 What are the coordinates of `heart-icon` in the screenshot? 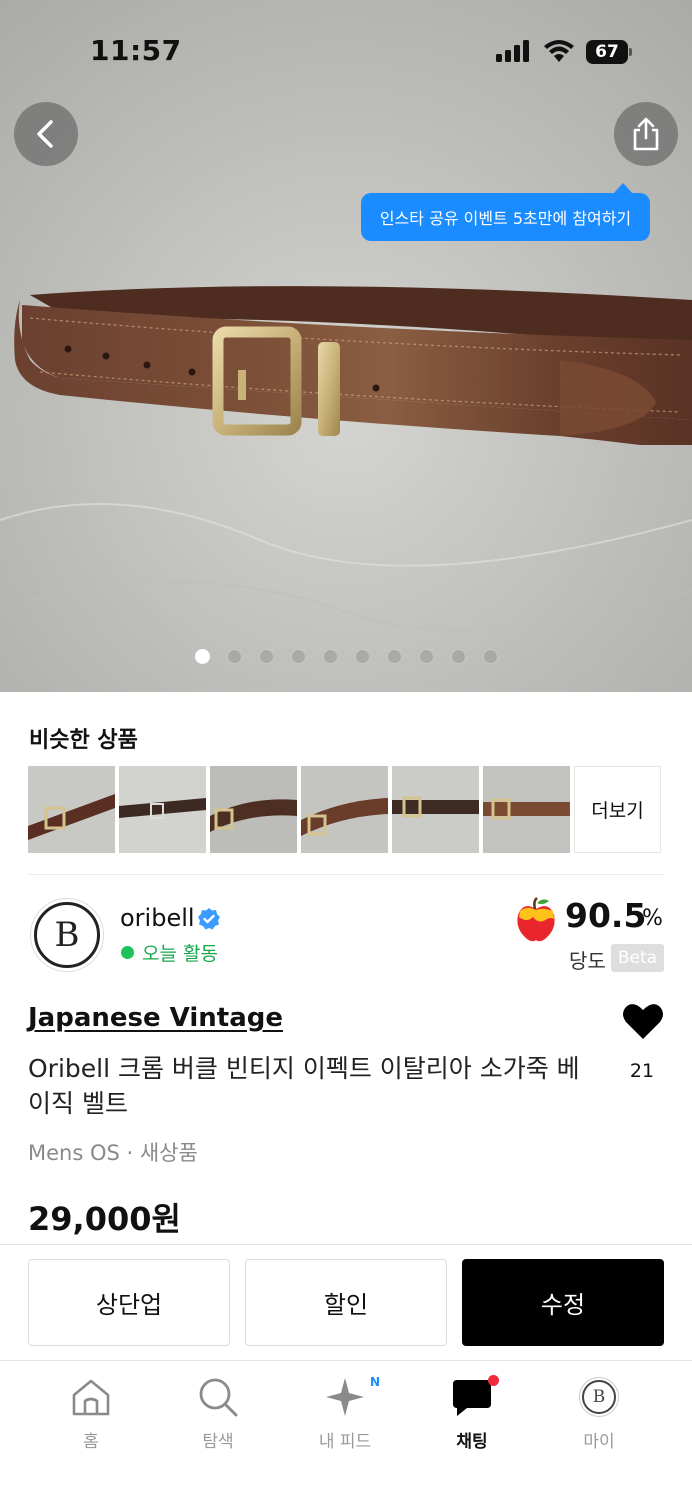 It's located at (643, 1021).